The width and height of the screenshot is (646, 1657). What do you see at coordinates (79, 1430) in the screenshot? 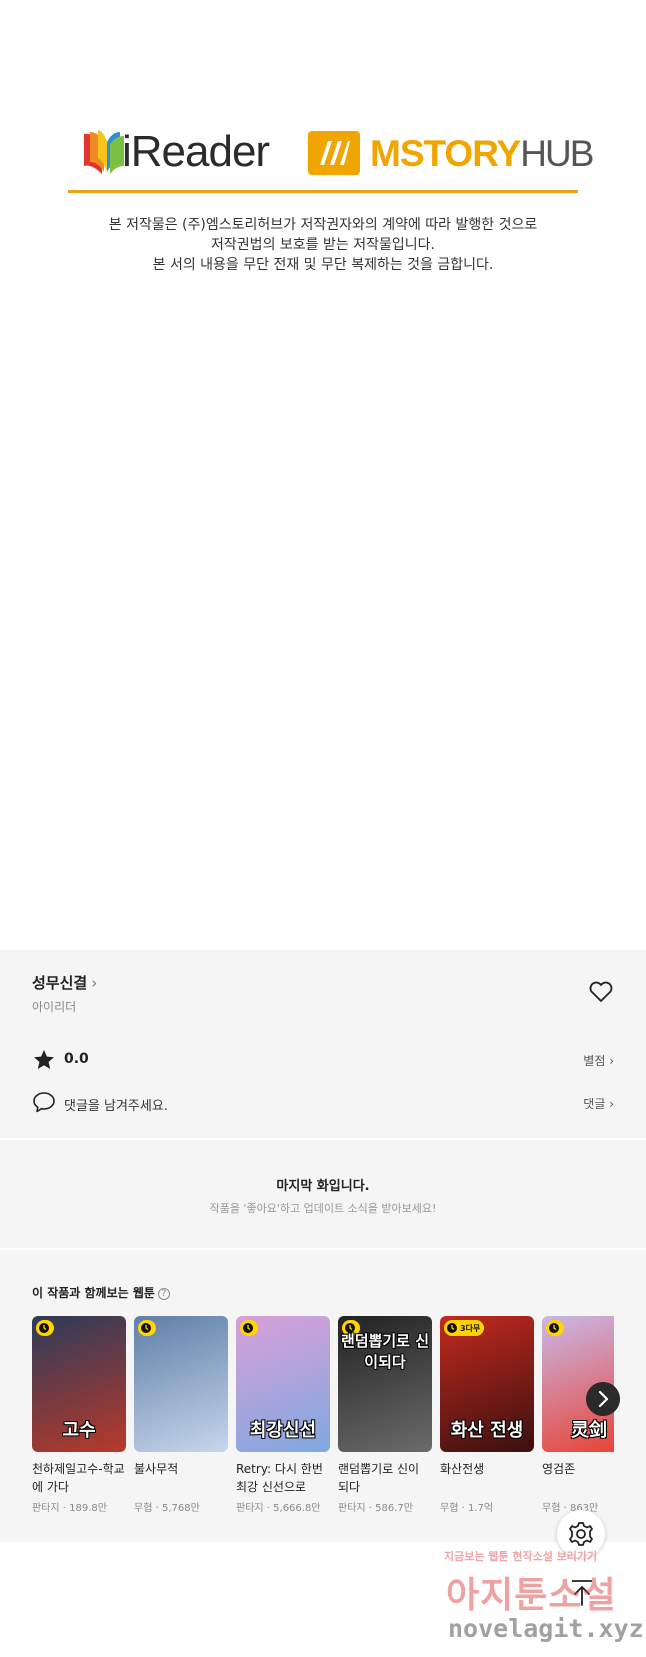
I see `cover-title-art: 고수` at bounding box center [79, 1430].